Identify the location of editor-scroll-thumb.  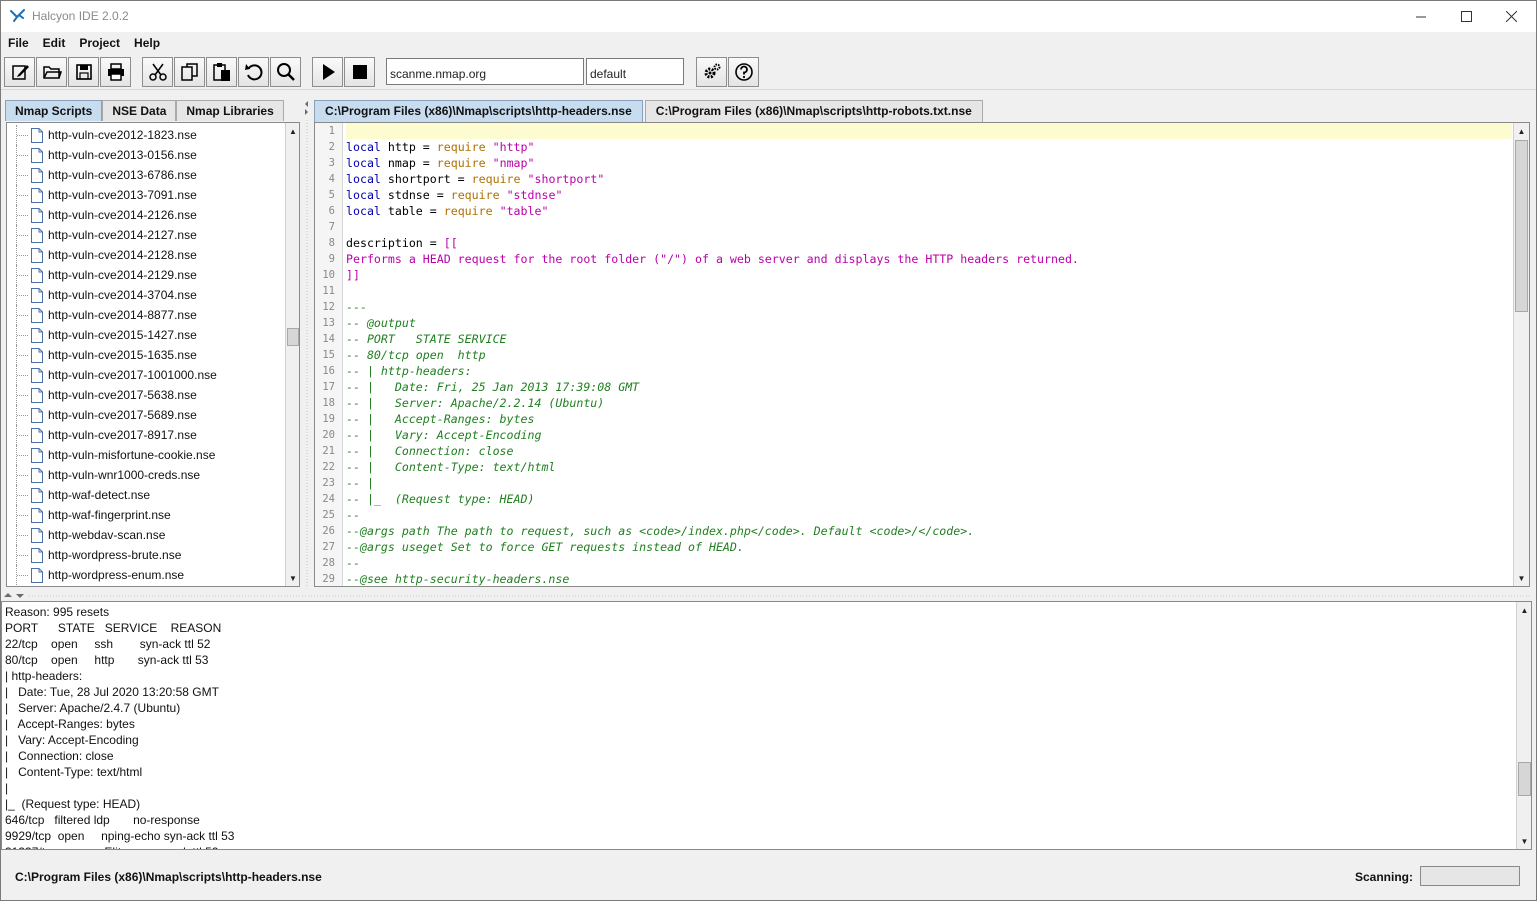
(1521, 226).